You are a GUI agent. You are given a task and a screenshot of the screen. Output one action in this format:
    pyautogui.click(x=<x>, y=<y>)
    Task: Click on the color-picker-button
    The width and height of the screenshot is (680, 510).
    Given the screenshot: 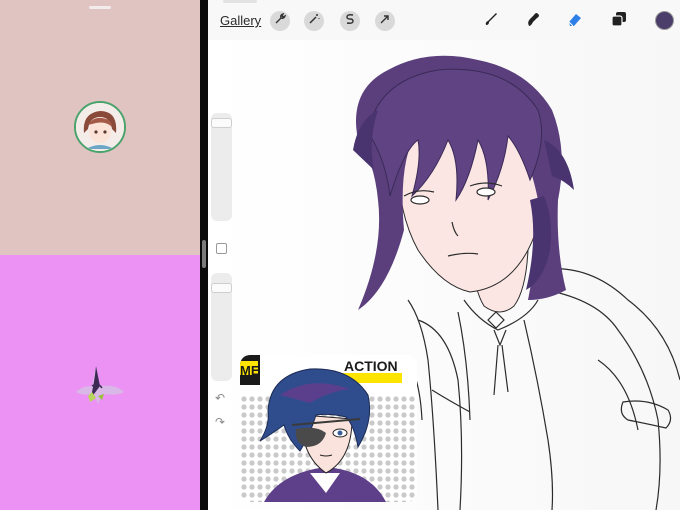 What is the action you would take?
    pyautogui.click(x=664, y=20)
    